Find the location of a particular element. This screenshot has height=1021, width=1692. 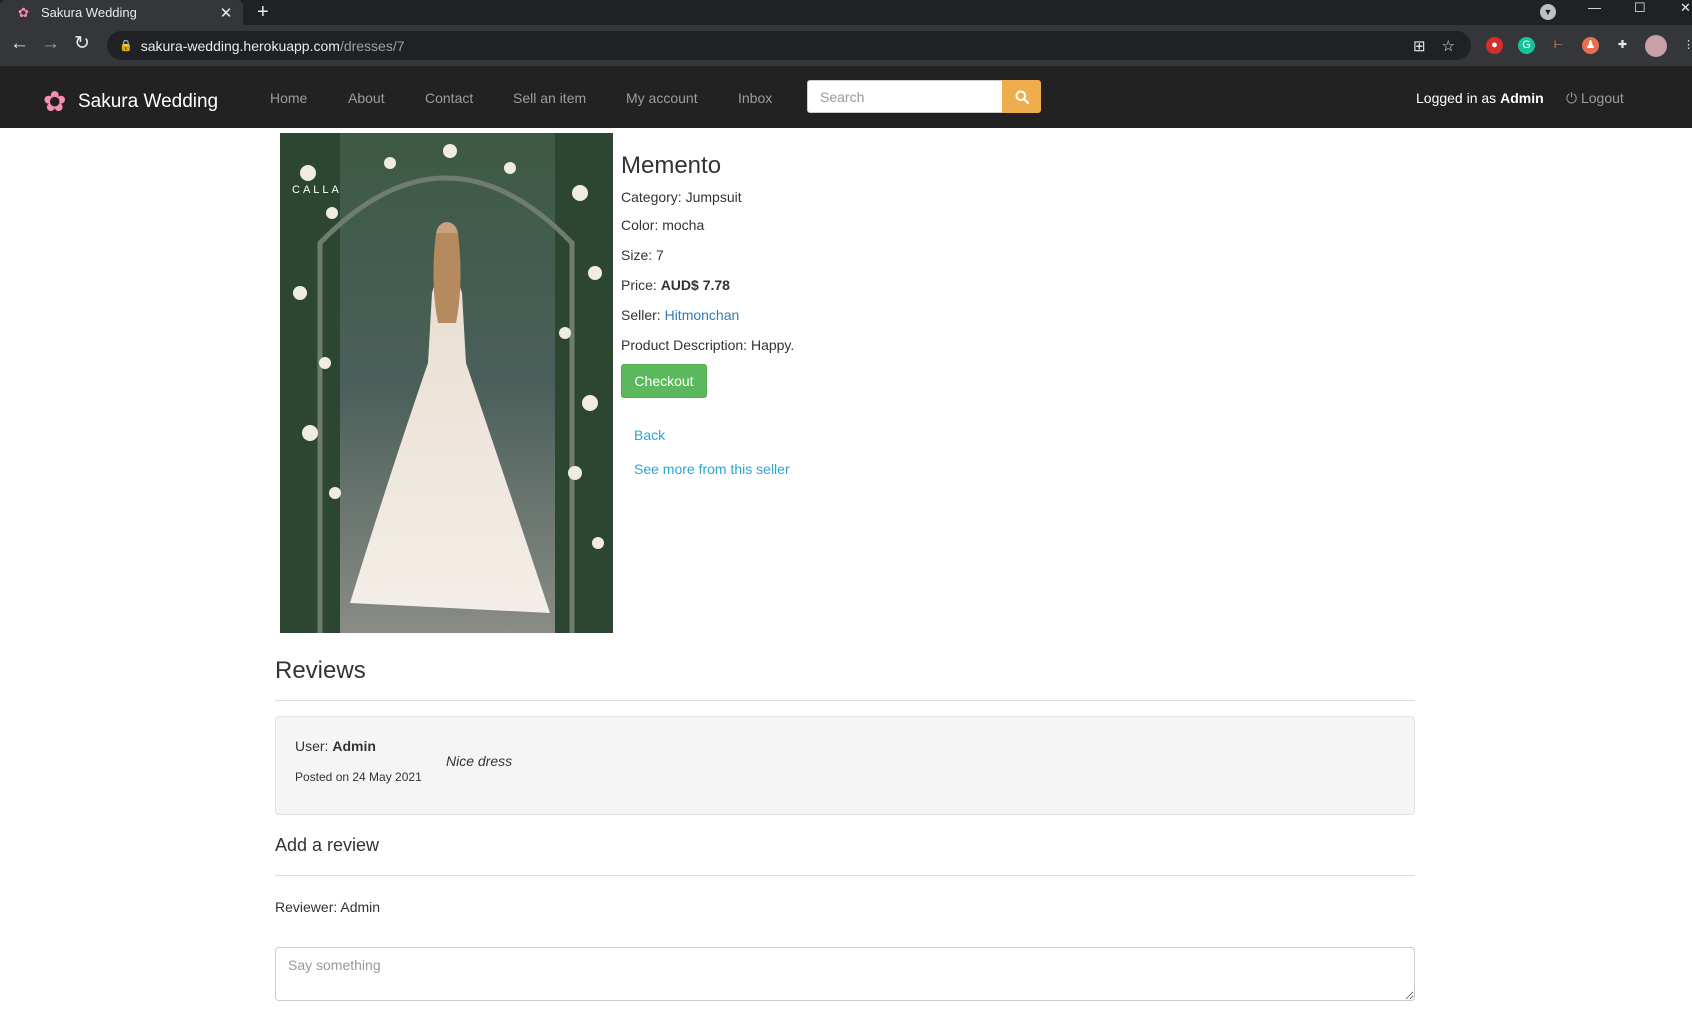

minimize-icon: — is located at coordinates (1594, 7).